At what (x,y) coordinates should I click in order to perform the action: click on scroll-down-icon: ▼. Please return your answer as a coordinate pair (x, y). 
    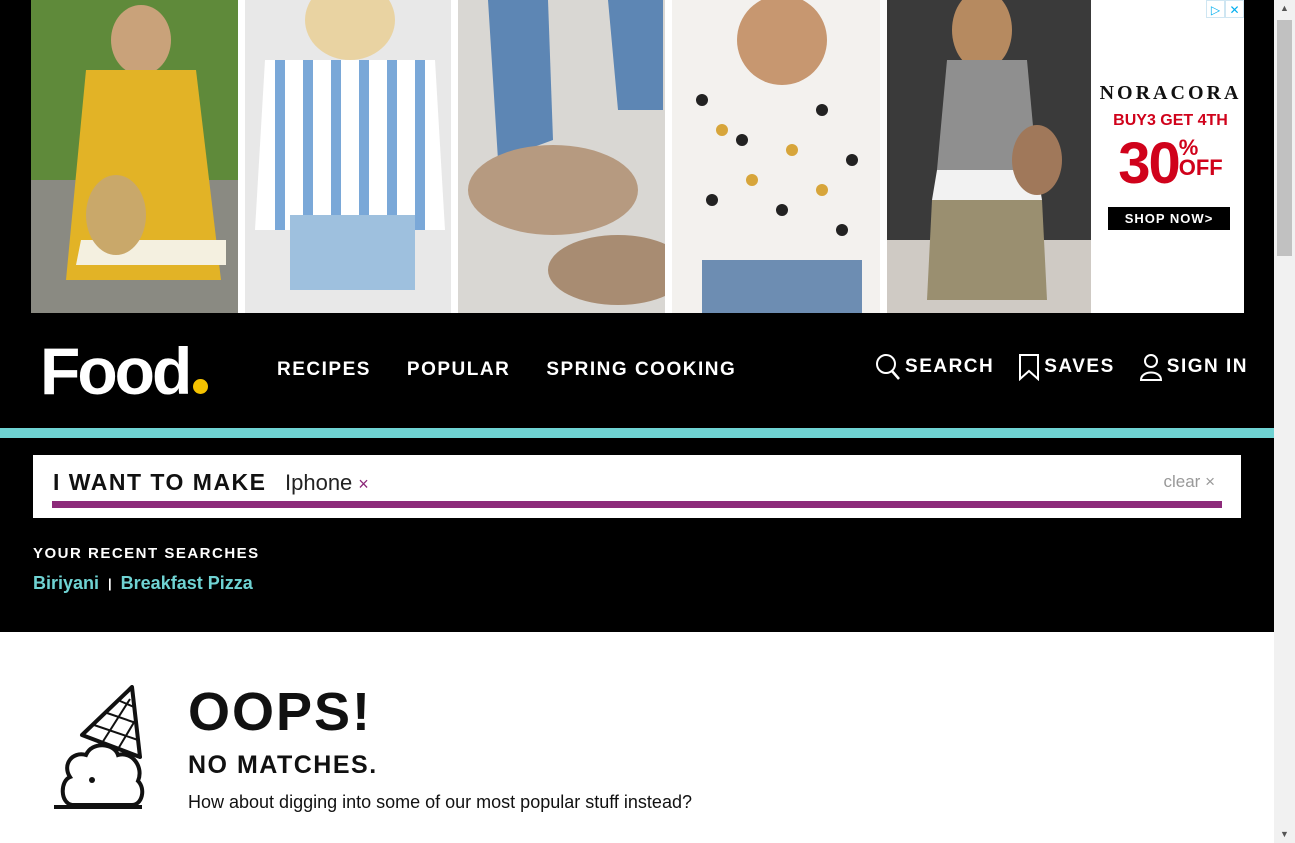
    Looking at the image, I should click on (1284, 834).